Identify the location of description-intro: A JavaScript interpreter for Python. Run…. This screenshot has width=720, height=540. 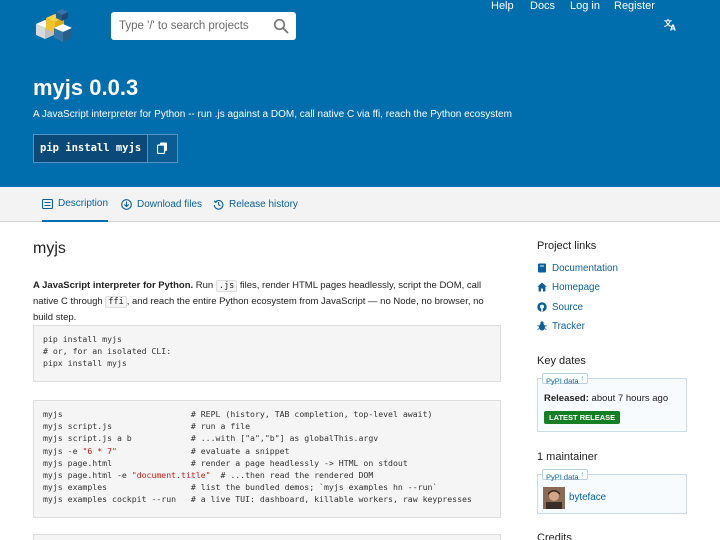
(268, 301).